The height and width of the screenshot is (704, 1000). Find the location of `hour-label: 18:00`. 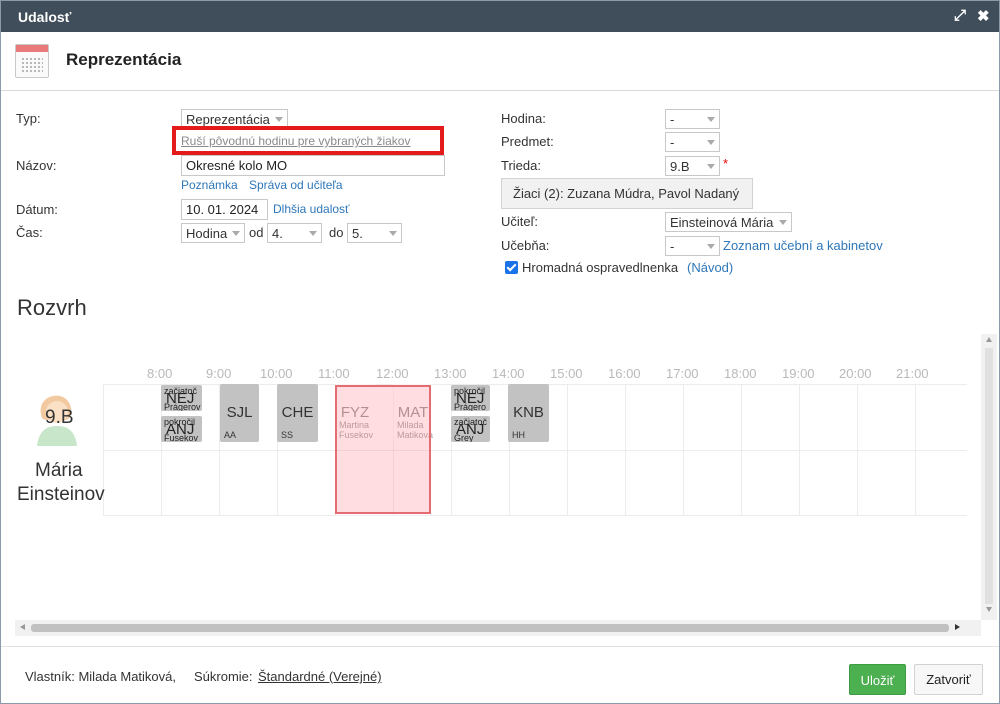

hour-label: 18:00 is located at coordinates (740, 373).